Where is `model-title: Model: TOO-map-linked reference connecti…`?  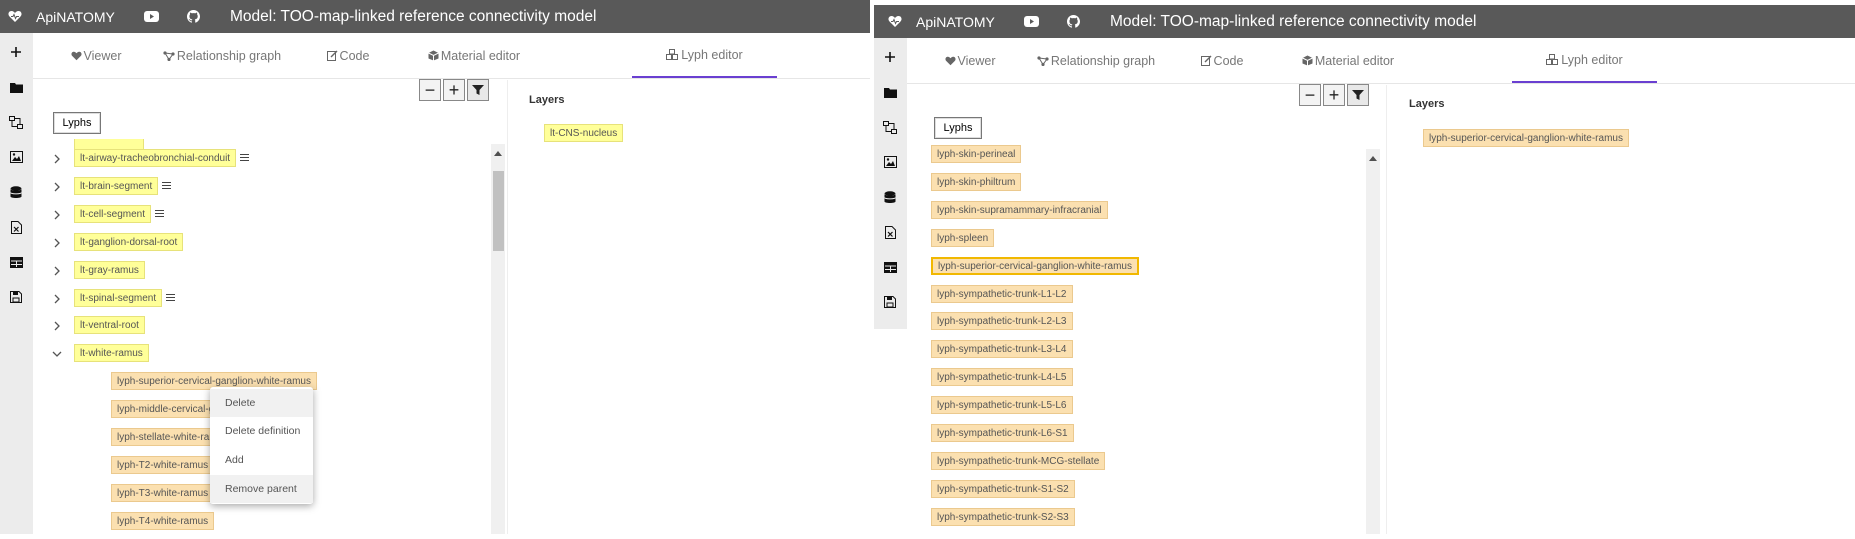 model-title: Model: TOO-map-linked reference connecti… is located at coordinates (1293, 21).